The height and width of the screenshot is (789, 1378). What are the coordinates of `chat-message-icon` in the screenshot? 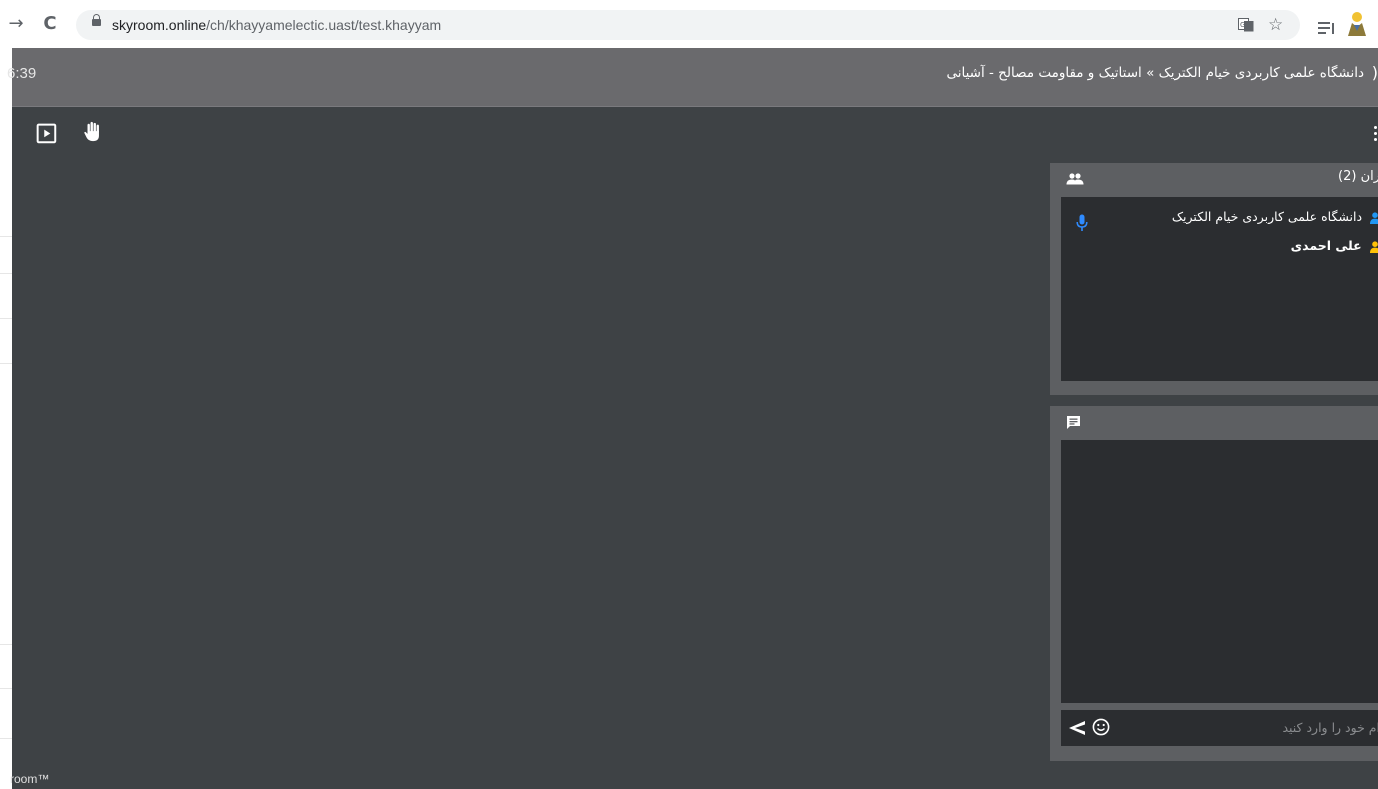 It's located at (1073, 422).